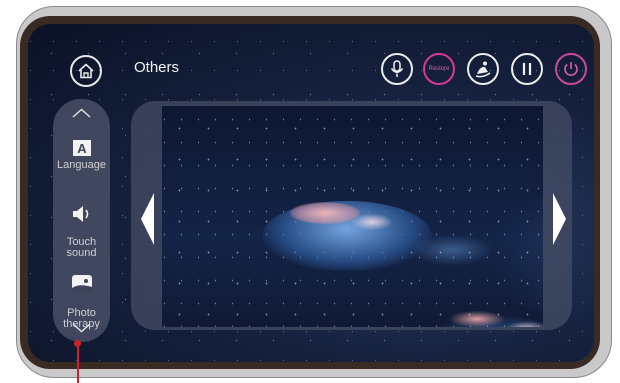 The width and height of the screenshot is (620, 383). What do you see at coordinates (559, 219) in the screenshot?
I see `arrow-right-icon` at bounding box center [559, 219].